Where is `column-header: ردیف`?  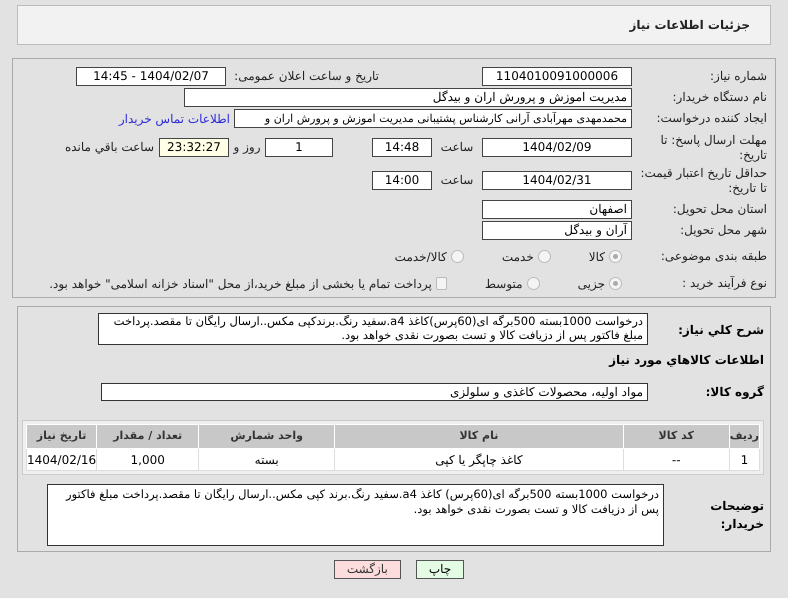 column-header: ردیف is located at coordinates (744, 436).